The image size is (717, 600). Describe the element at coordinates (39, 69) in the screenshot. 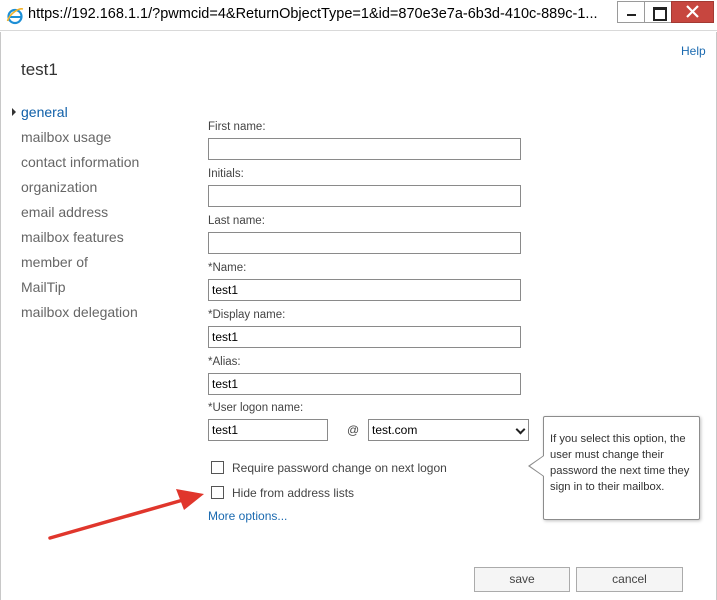

I see `page-title: test1` at that location.